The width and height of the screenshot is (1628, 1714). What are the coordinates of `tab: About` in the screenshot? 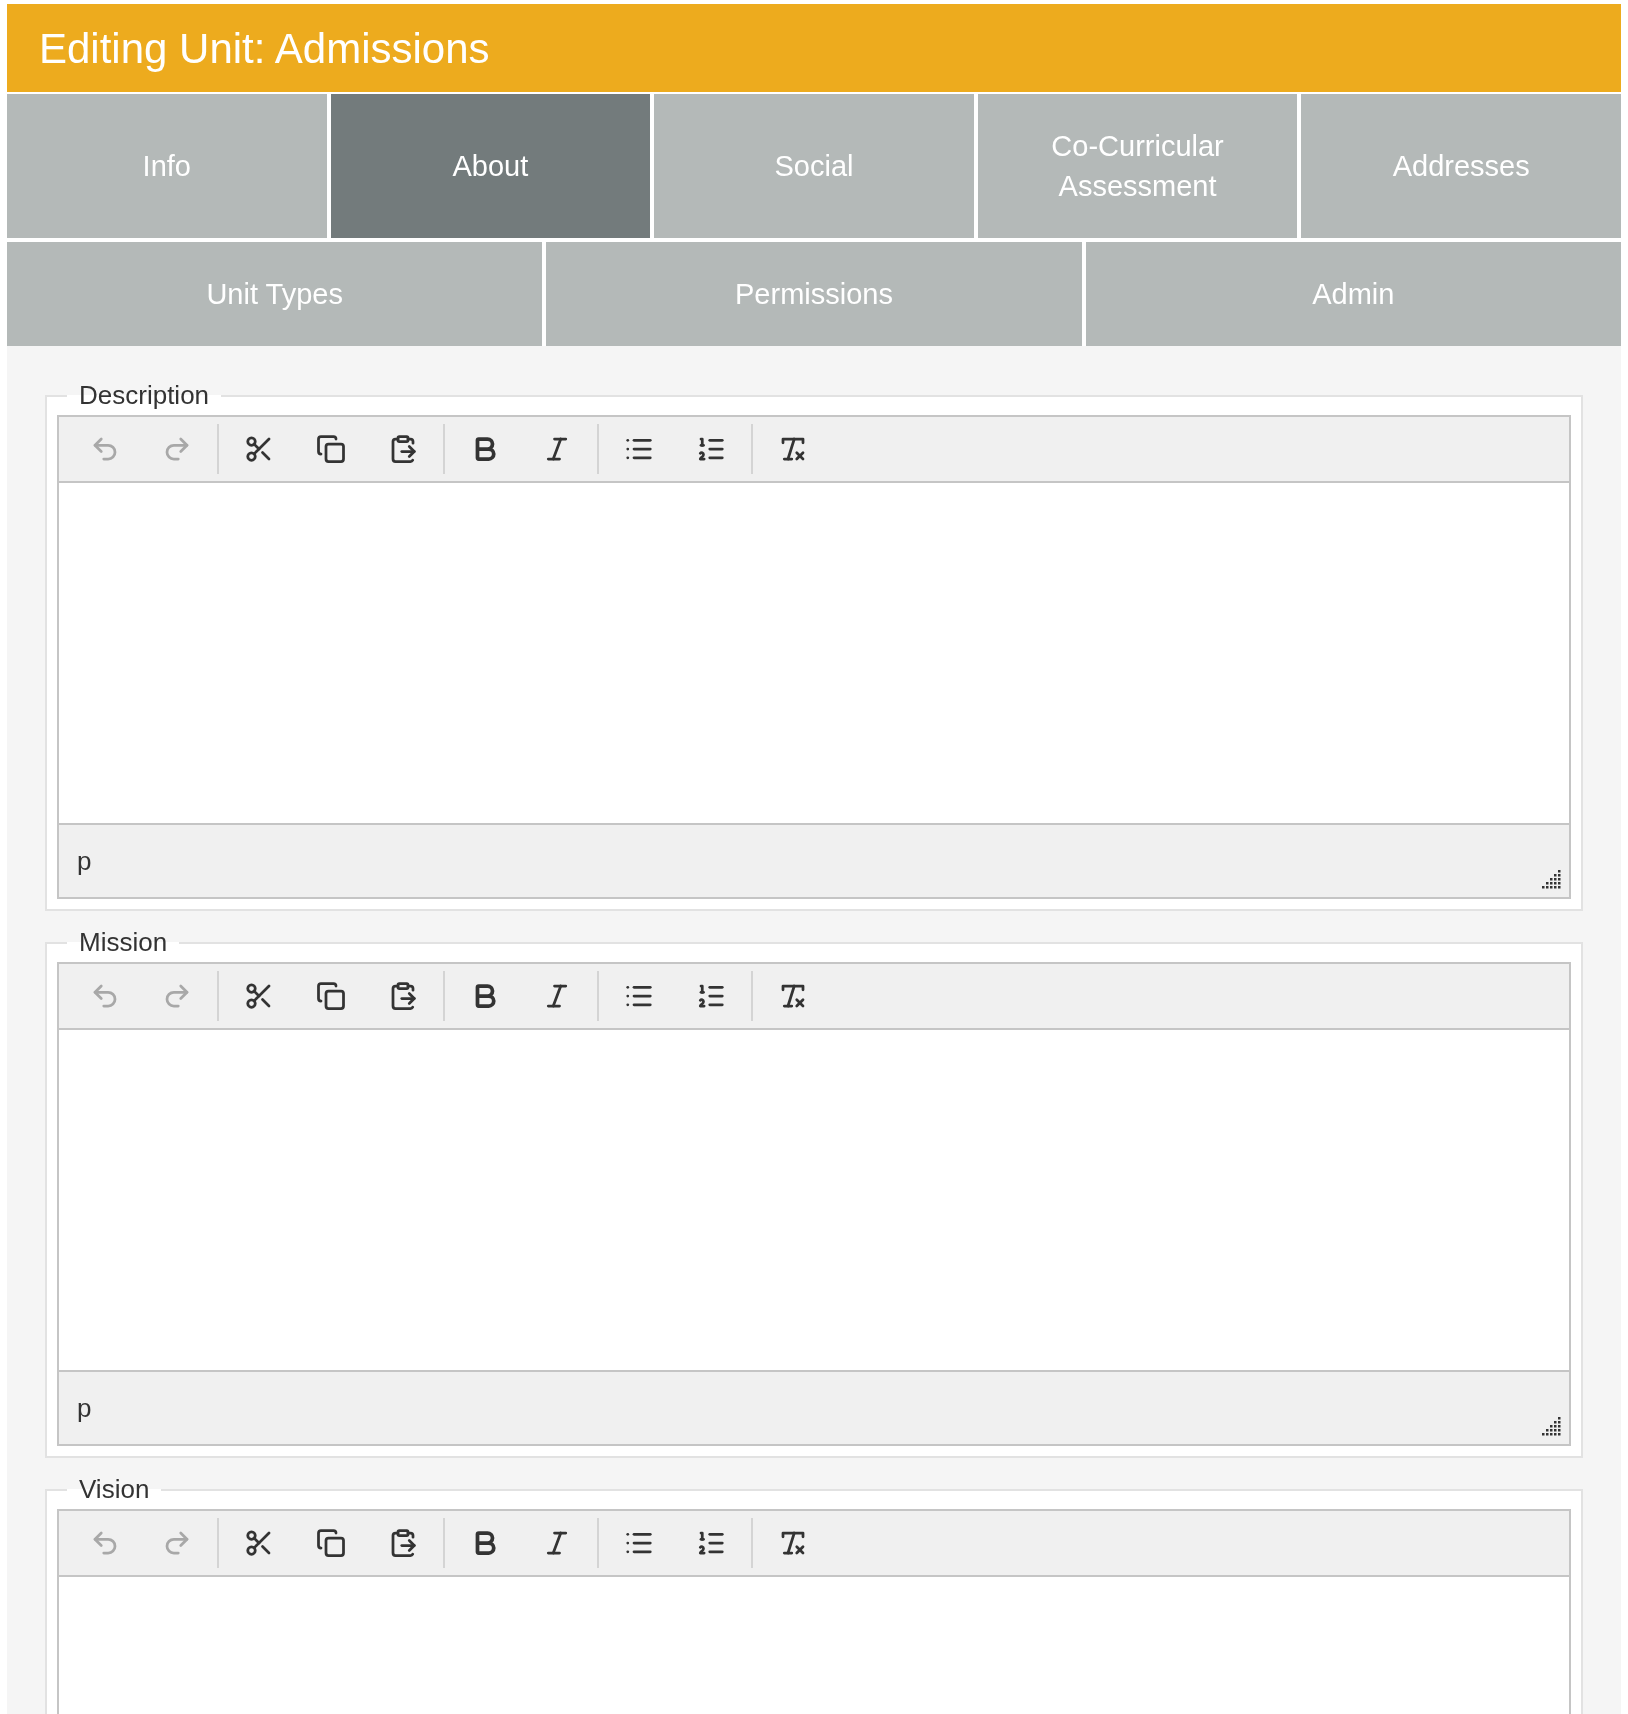 It's located at (490, 166).